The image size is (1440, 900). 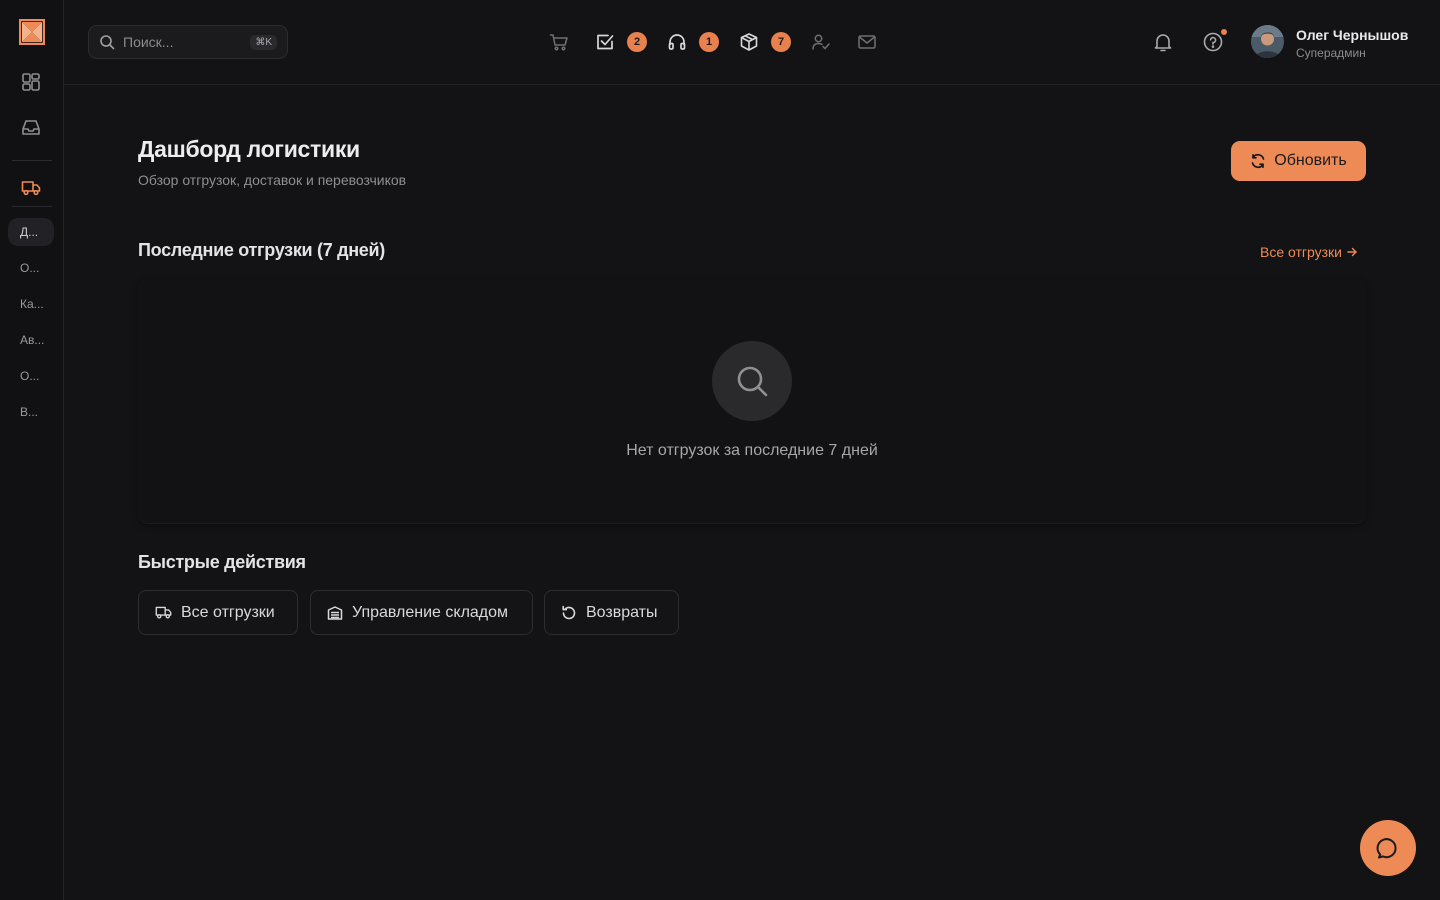 What do you see at coordinates (31, 82) in the screenshot?
I see `dashboard-icon` at bounding box center [31, 82].